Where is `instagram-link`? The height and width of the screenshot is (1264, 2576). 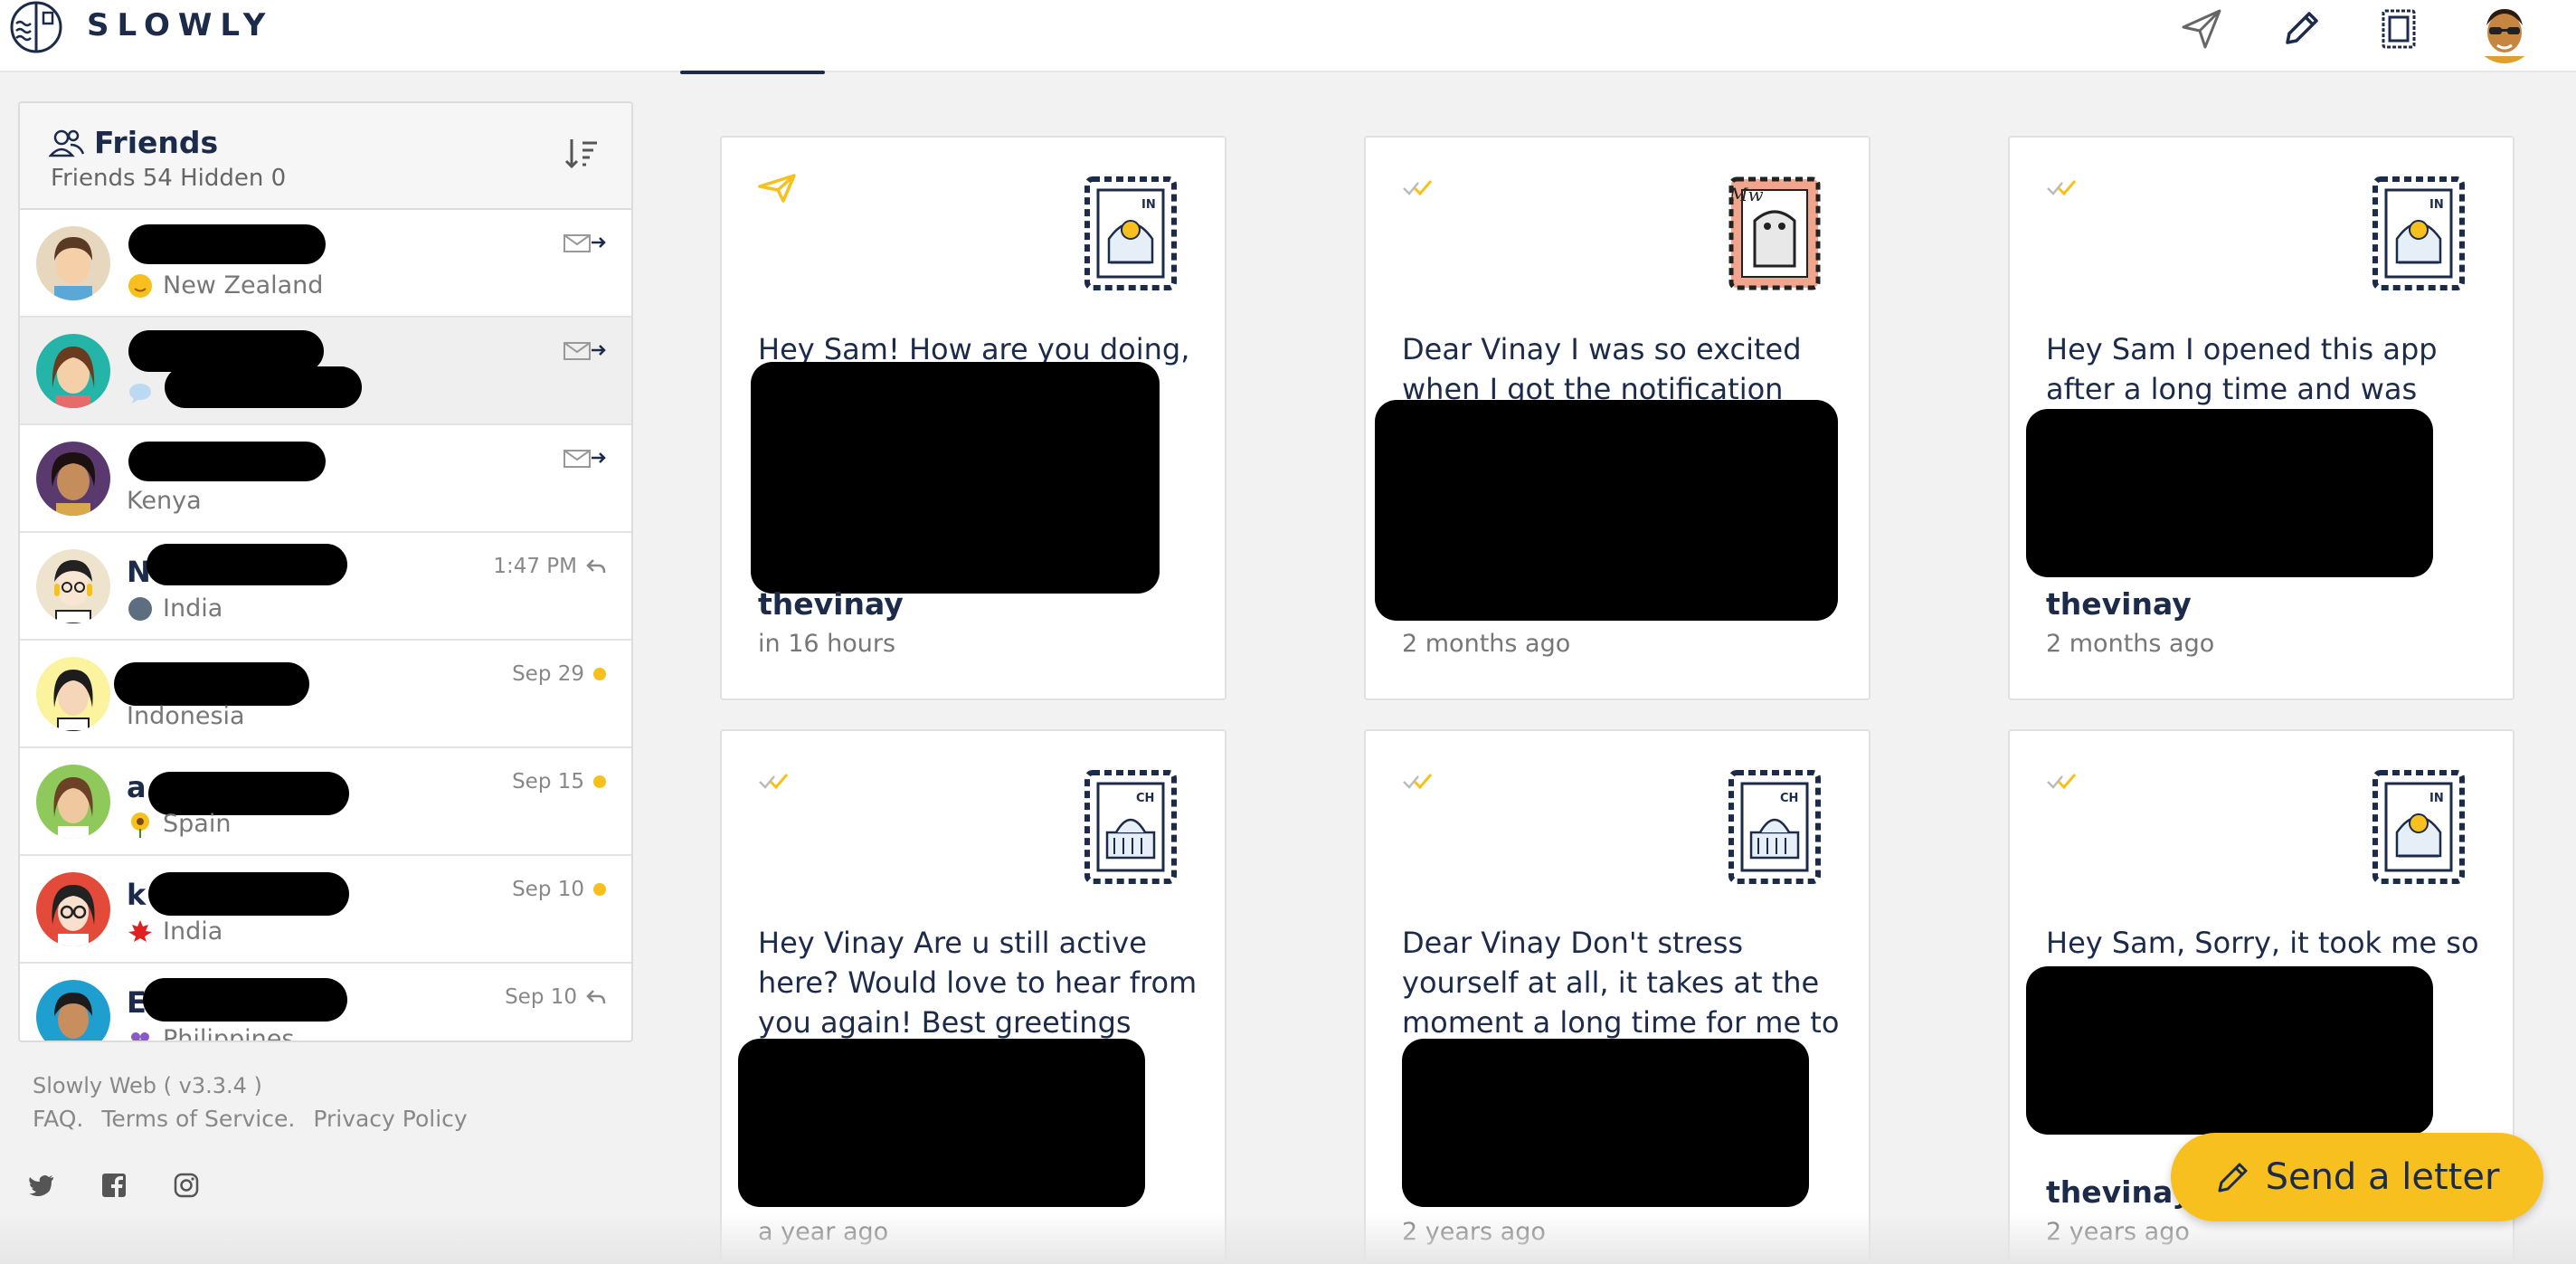
instagram-link is located at coordinates (186, 1185).